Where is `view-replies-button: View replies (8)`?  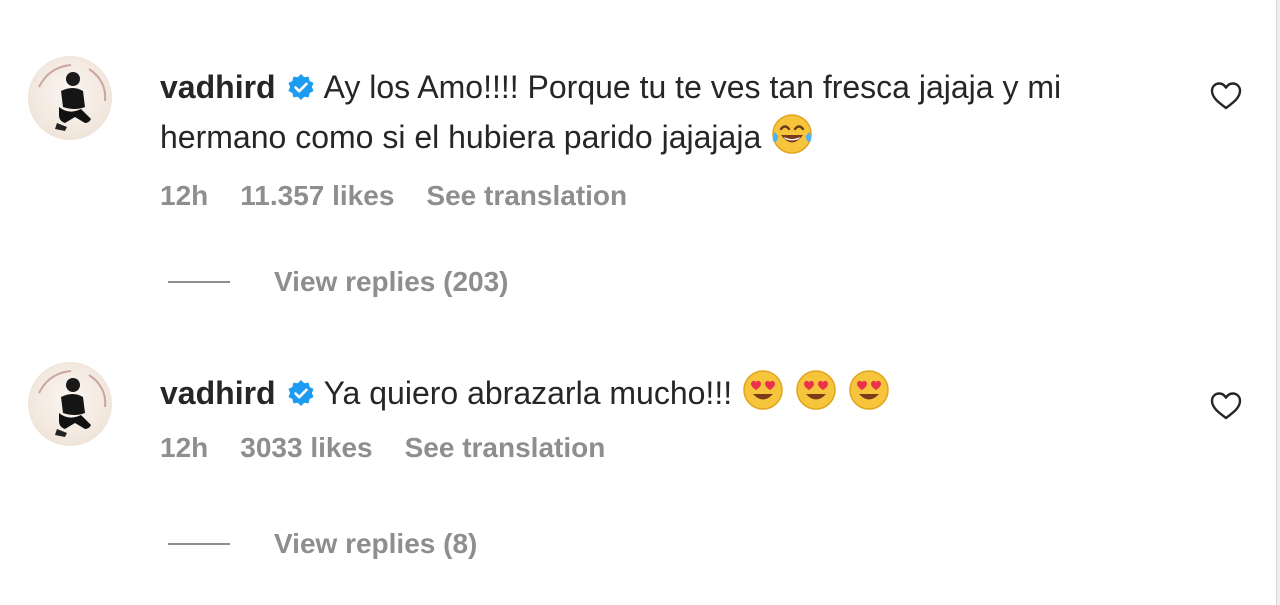 view-replies-button: View replies (8) is located at coordinates (322, 544).